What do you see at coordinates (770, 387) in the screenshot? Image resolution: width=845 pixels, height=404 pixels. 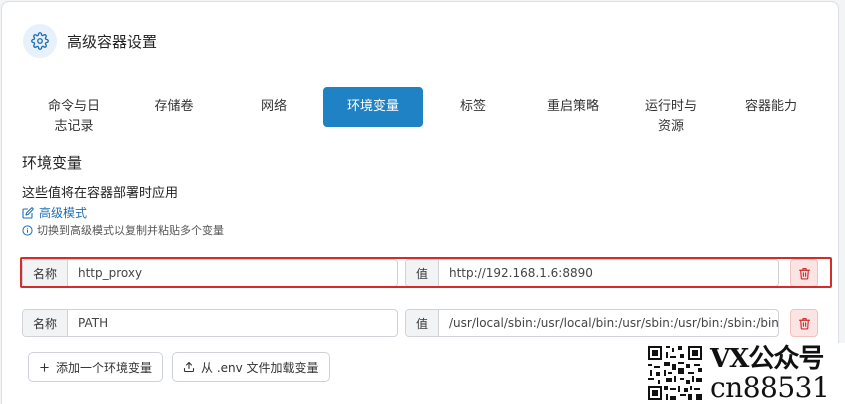 I see `watermark-line2: cn88531` at bounding box center [770, 387].